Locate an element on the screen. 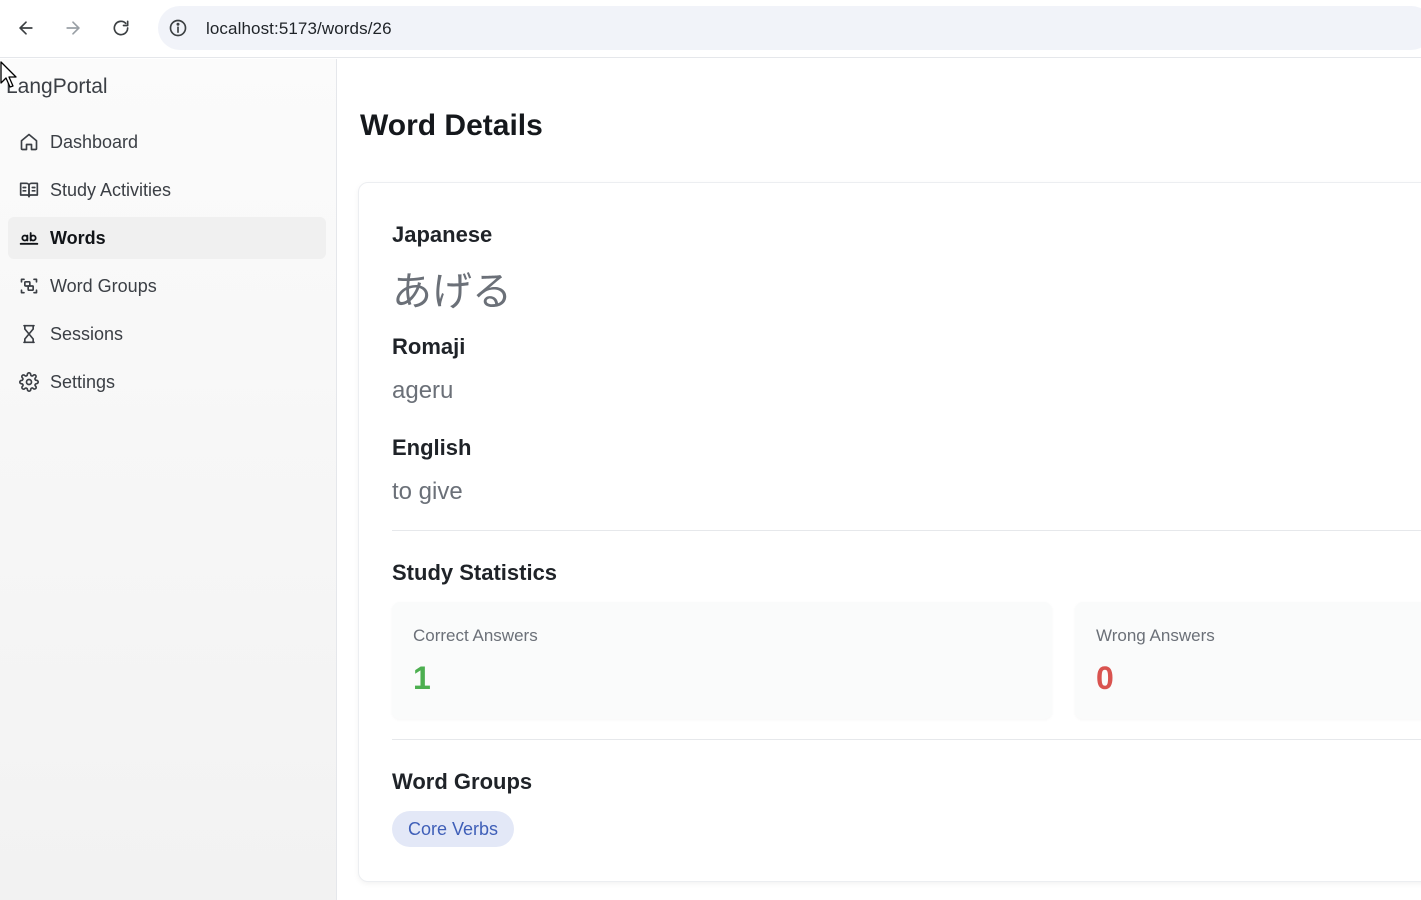  reload-icon is located at coordinates (121, 28).